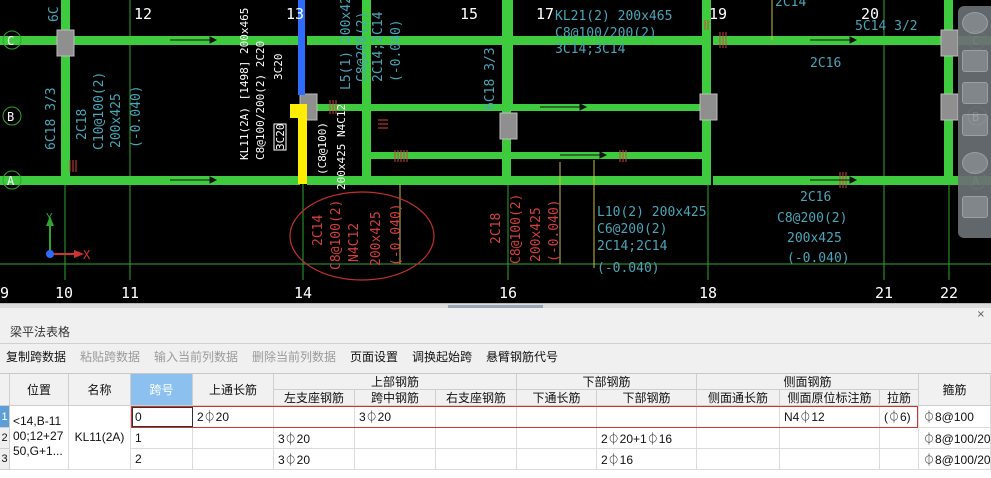 The height and width of the screenshot is (478, 991). Describe the element at coordinates (374, 356) in the screenshot. I see `page-setup-button: 页面设置` at that location.